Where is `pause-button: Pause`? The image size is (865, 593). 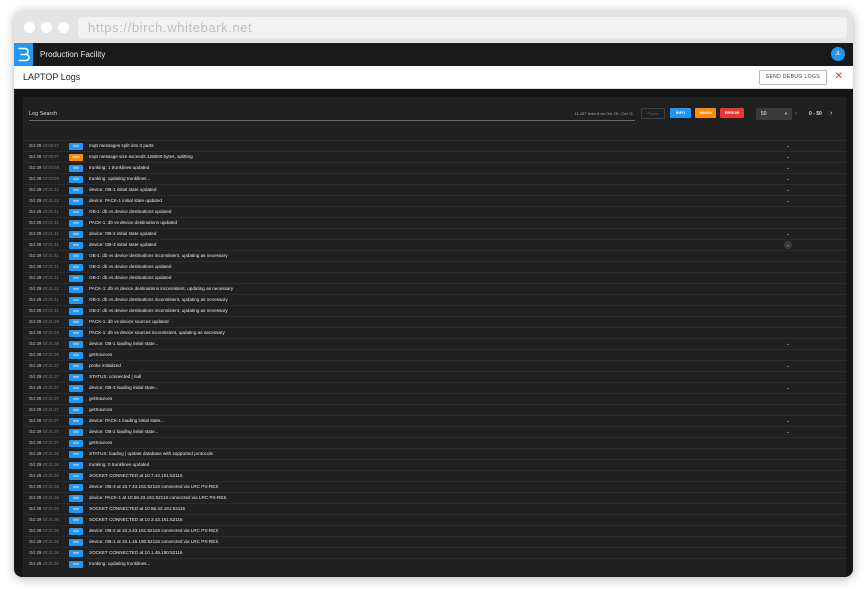 pause-button: Pause is located at coordinates (653, 113).